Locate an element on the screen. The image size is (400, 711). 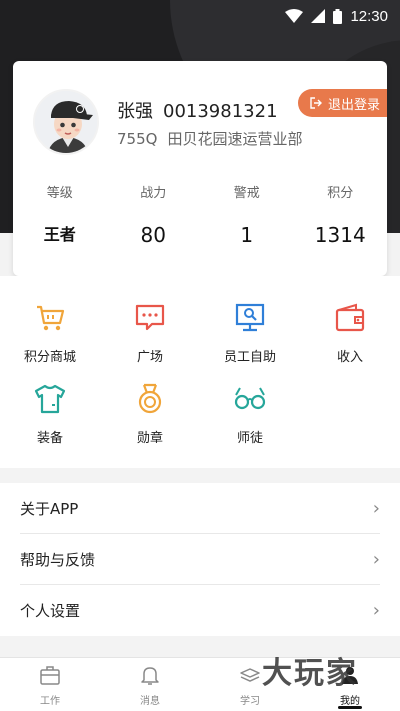
stat-label: 等级 is located at coordinates (59, 193).